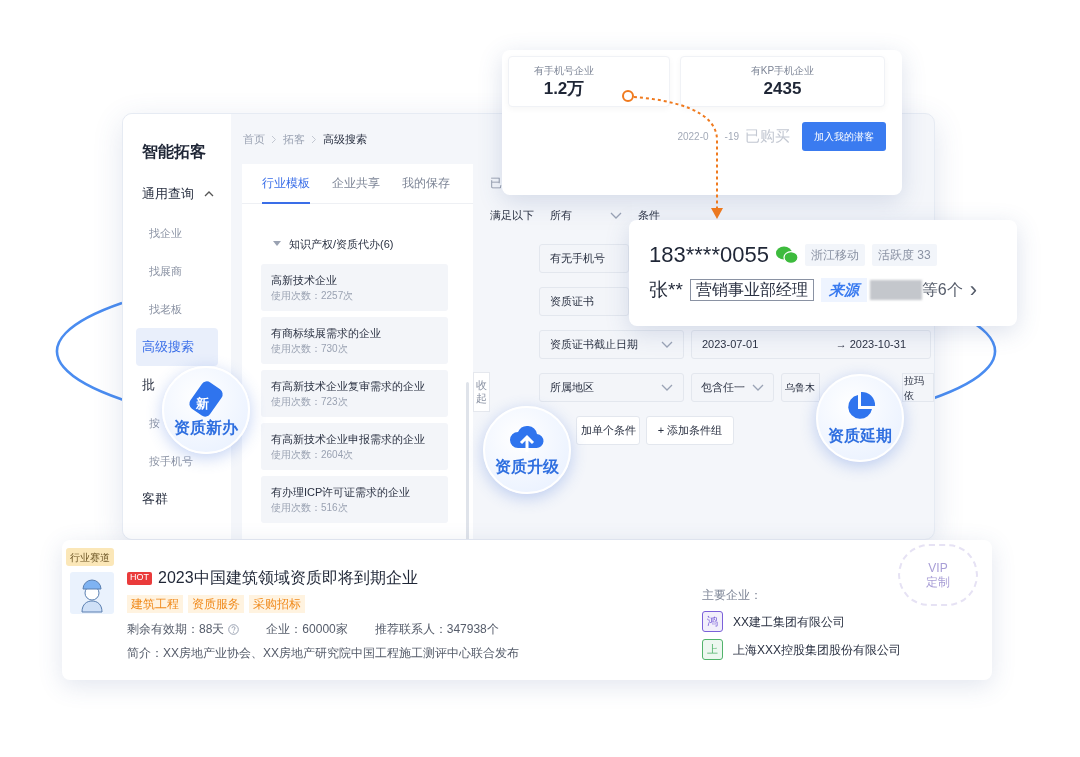 The width and height of the screenshot is (1080, 757). What do you see at coordinates (938, 582) in the screenshot?
I see `stamp-text: 定制` at bounding box center [938, 582].